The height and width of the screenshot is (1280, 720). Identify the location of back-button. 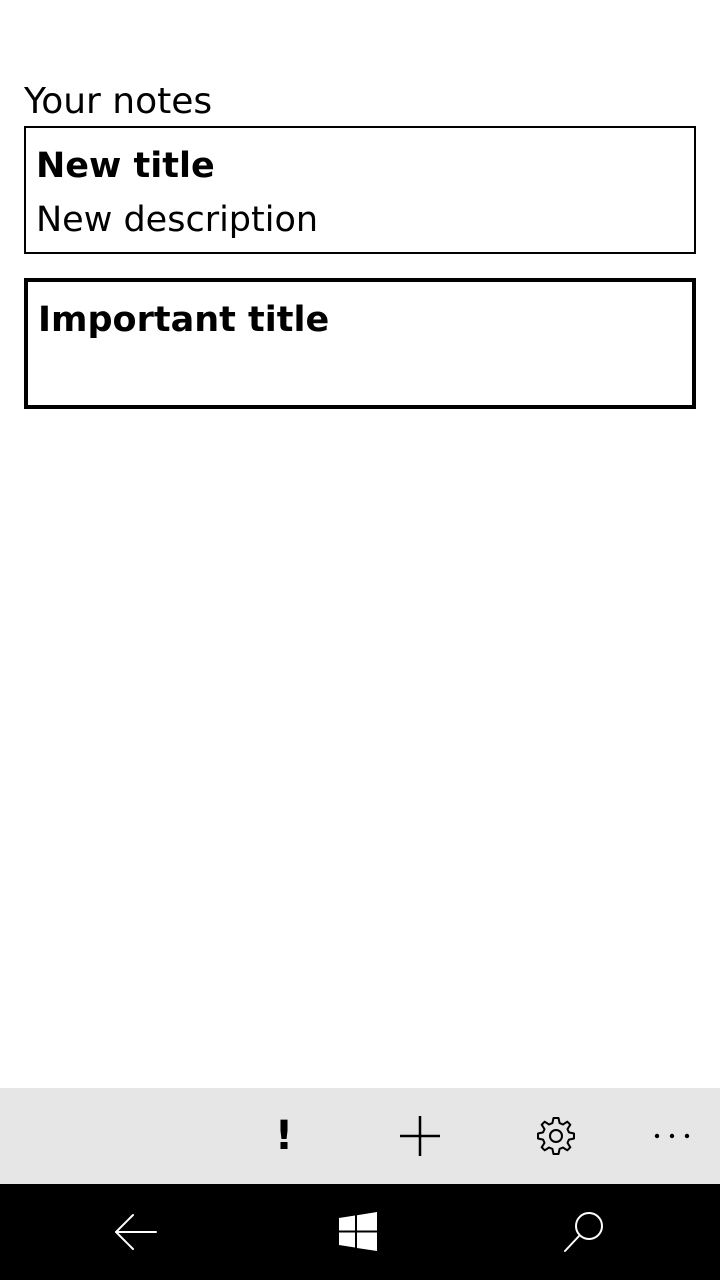
(136, 1232).